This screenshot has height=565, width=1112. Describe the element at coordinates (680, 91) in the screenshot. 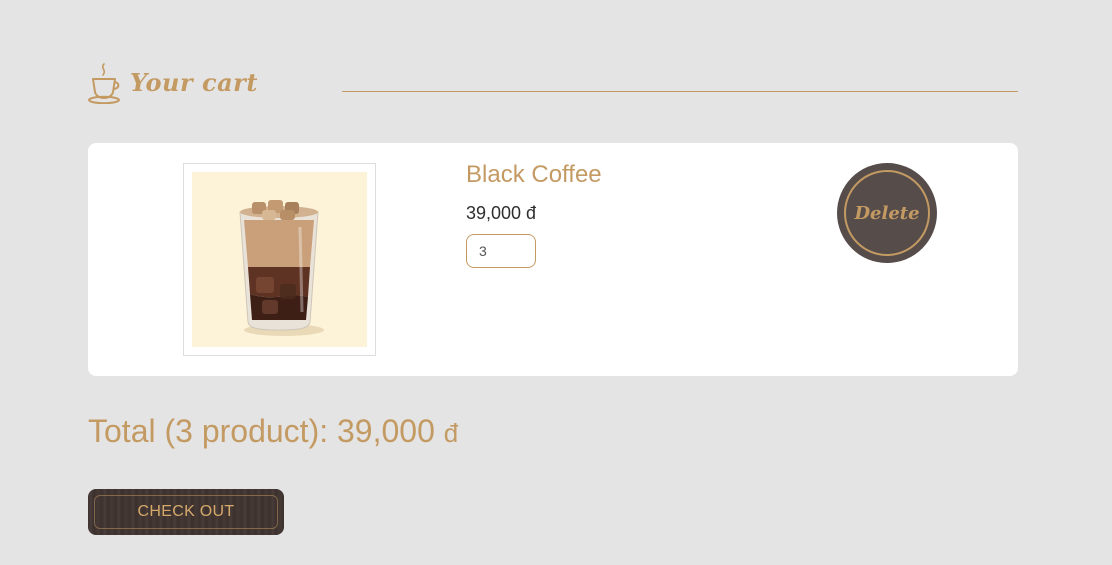

I see `header-divider` at that location.